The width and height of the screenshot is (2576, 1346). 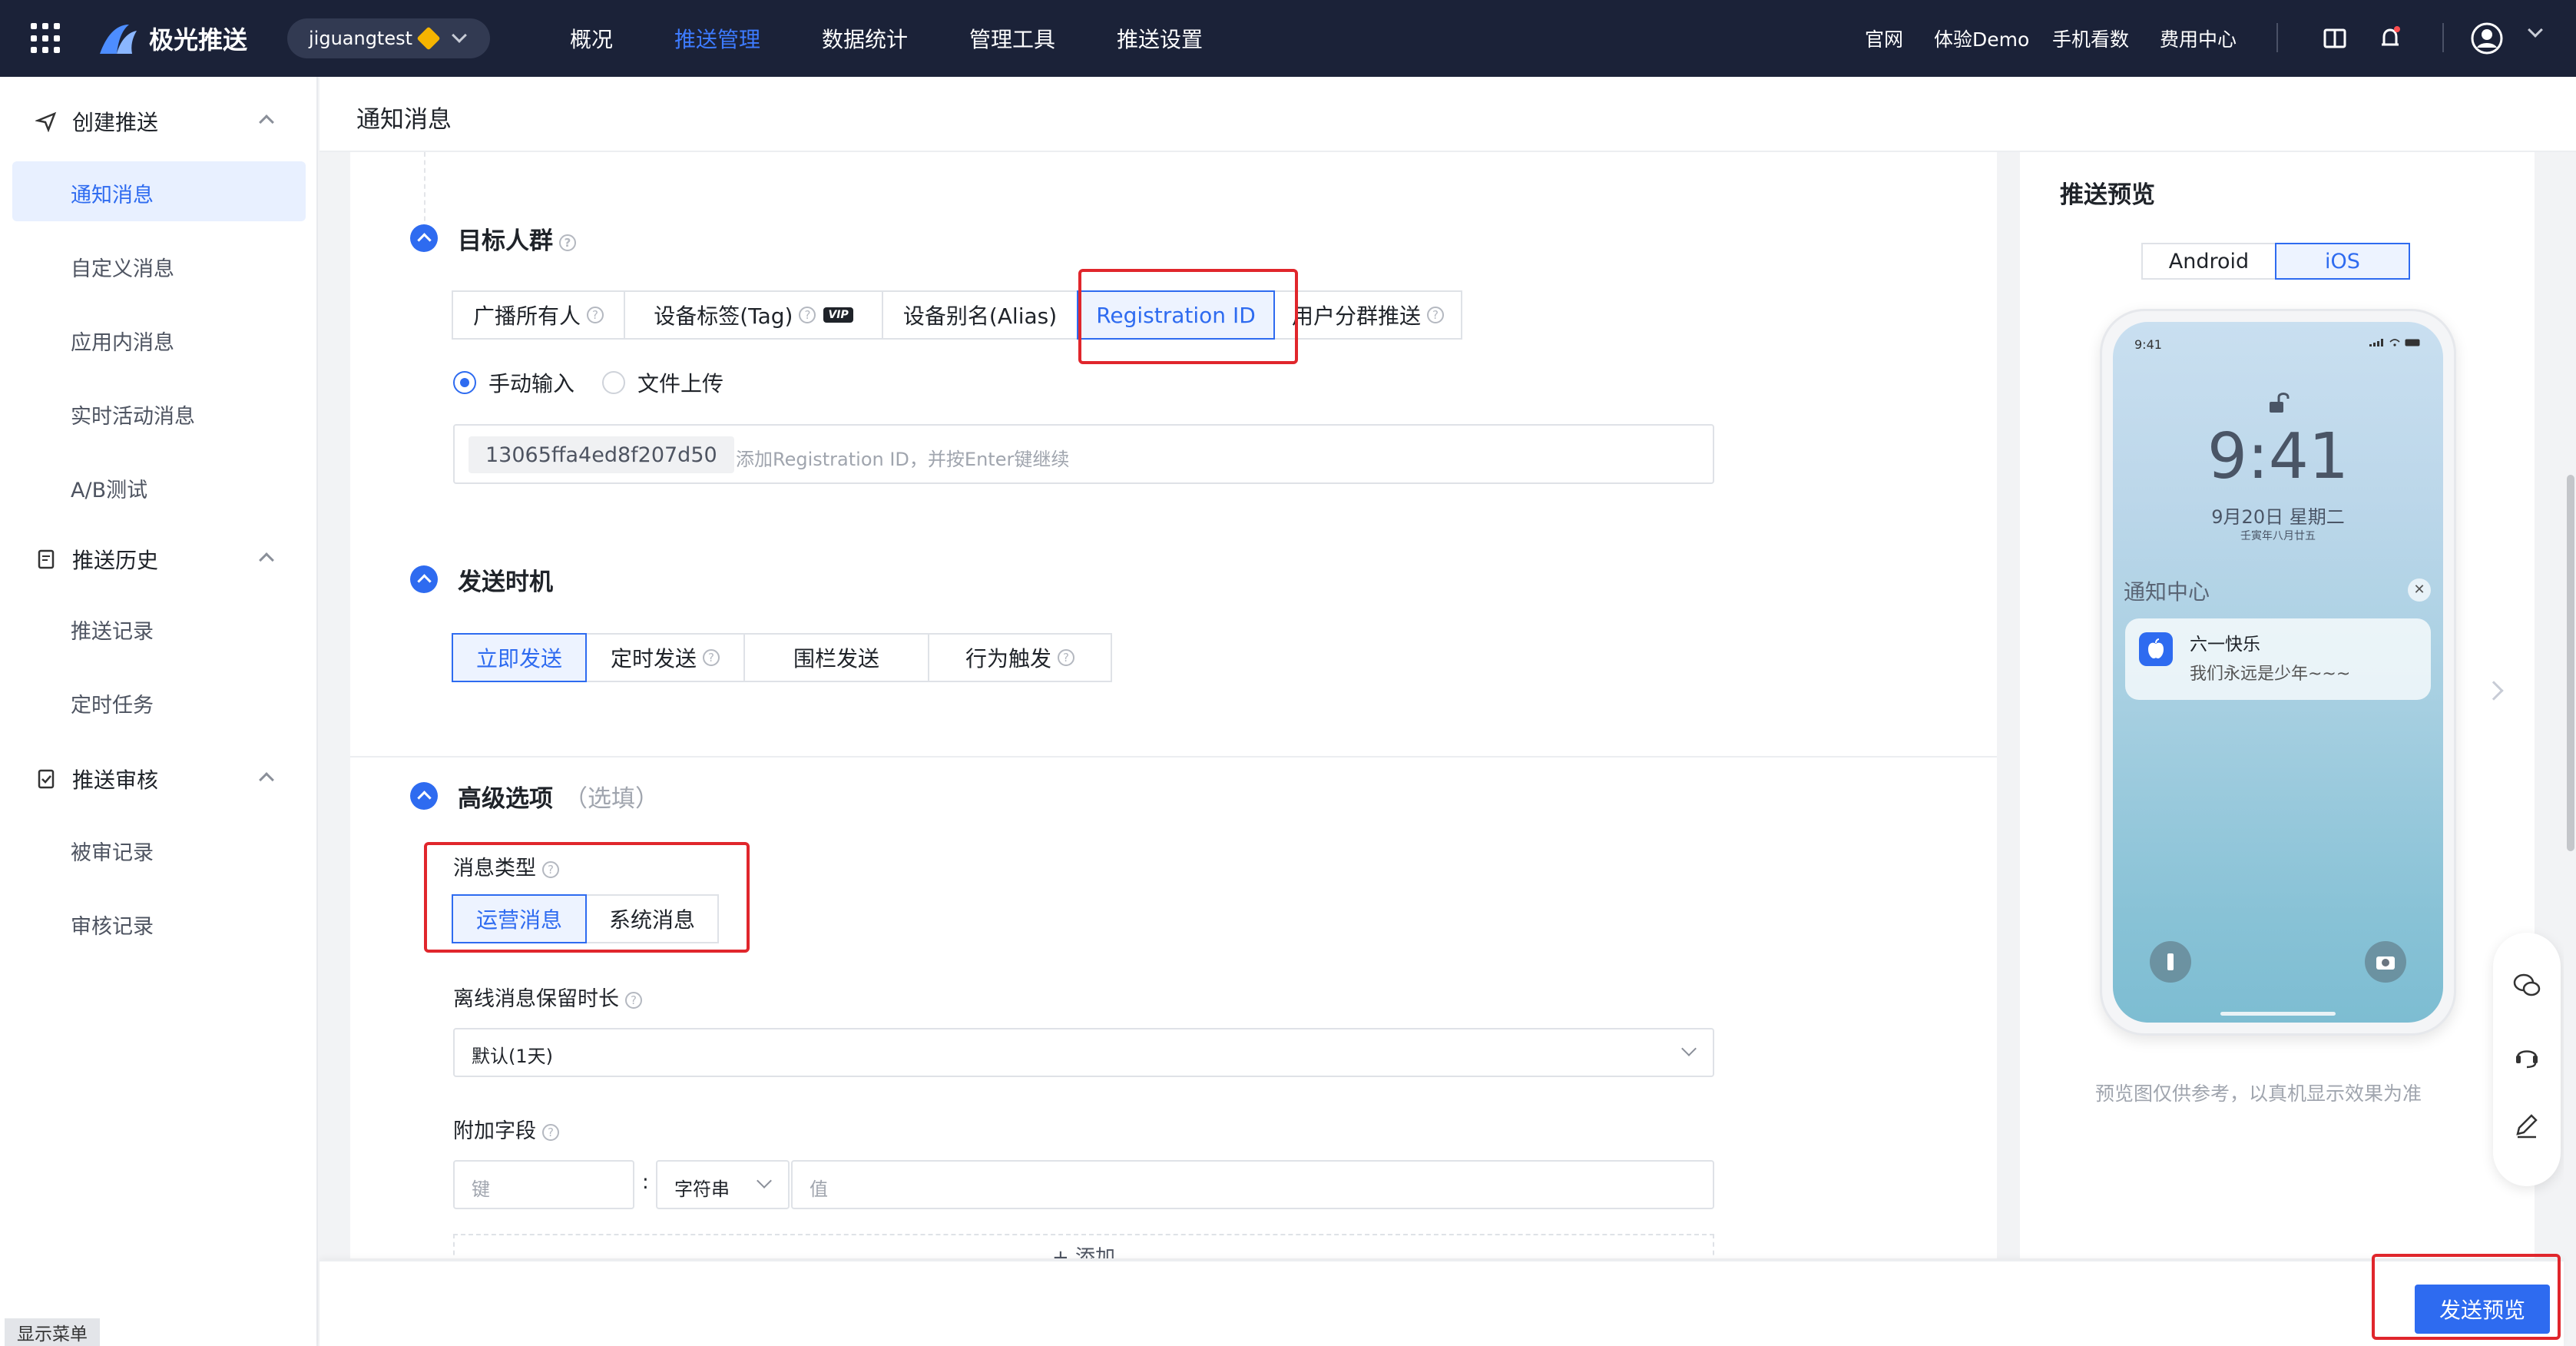 What do you see at coordinates (681, 383) in the screenshot?
I see `radio-label: 文件上传` at bounding box center [681, 383].